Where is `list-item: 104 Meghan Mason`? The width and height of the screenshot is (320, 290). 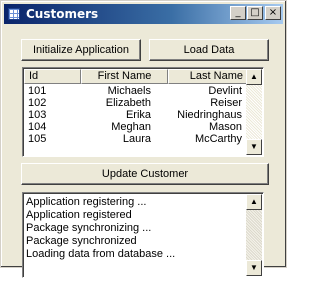
list-item: 104 Meghan Mason is located at coordinates (135, 127).